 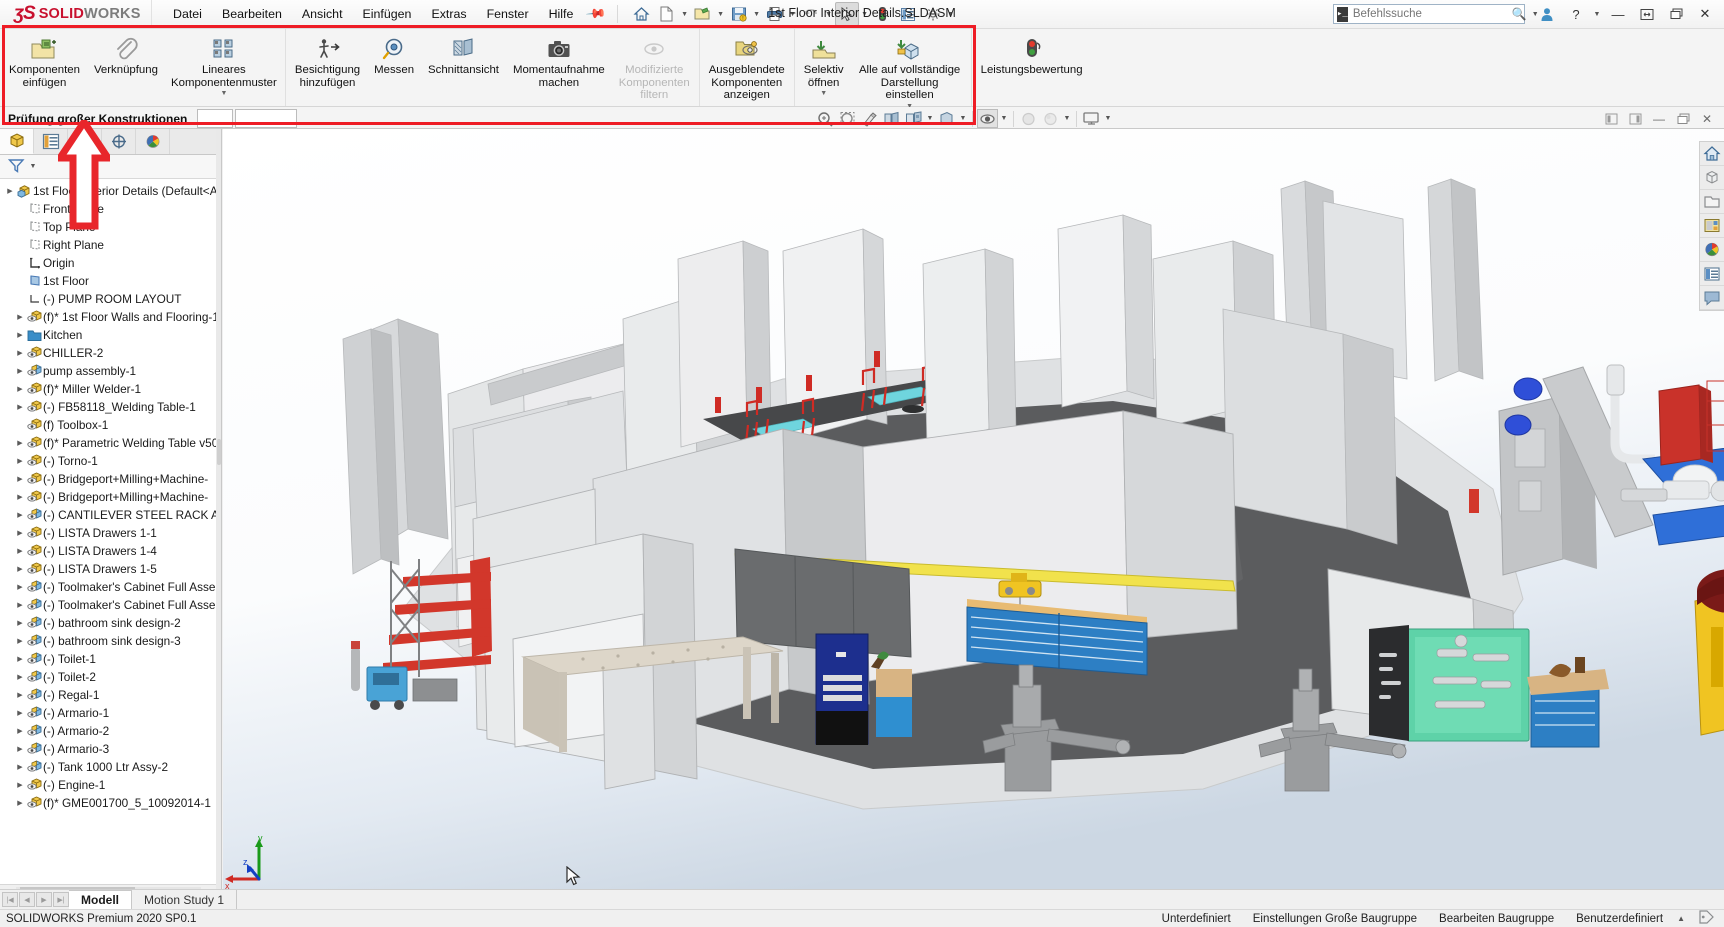 I want to click on custom-properties-icon, so click(x=1712, y=274).